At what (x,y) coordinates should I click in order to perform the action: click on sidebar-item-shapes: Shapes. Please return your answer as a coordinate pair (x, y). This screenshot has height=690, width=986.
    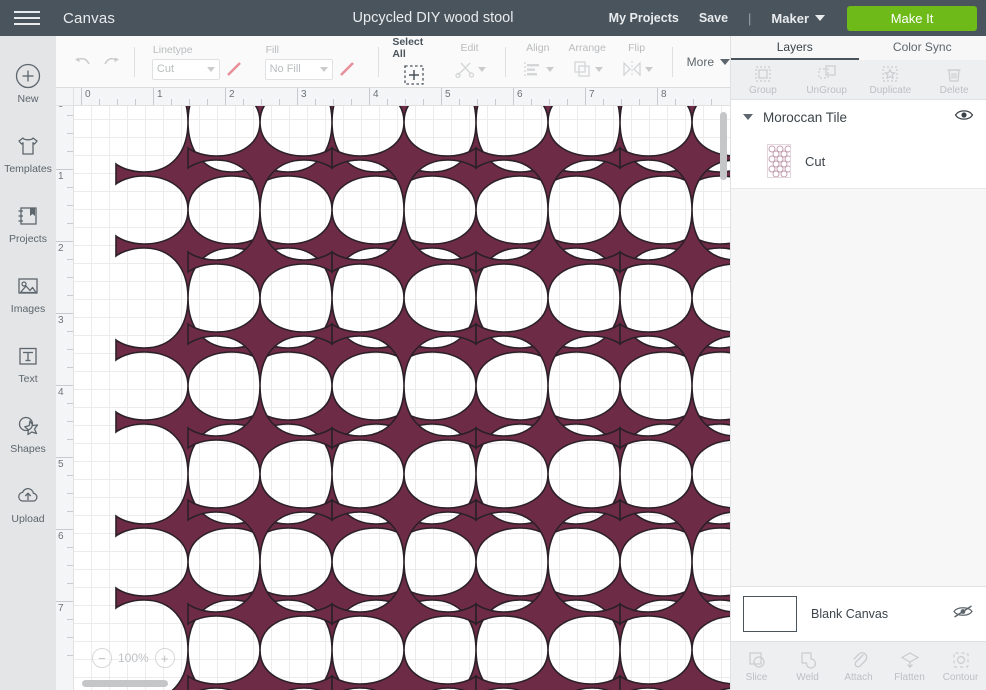
    Looking at the image, I should click on (28, 433).